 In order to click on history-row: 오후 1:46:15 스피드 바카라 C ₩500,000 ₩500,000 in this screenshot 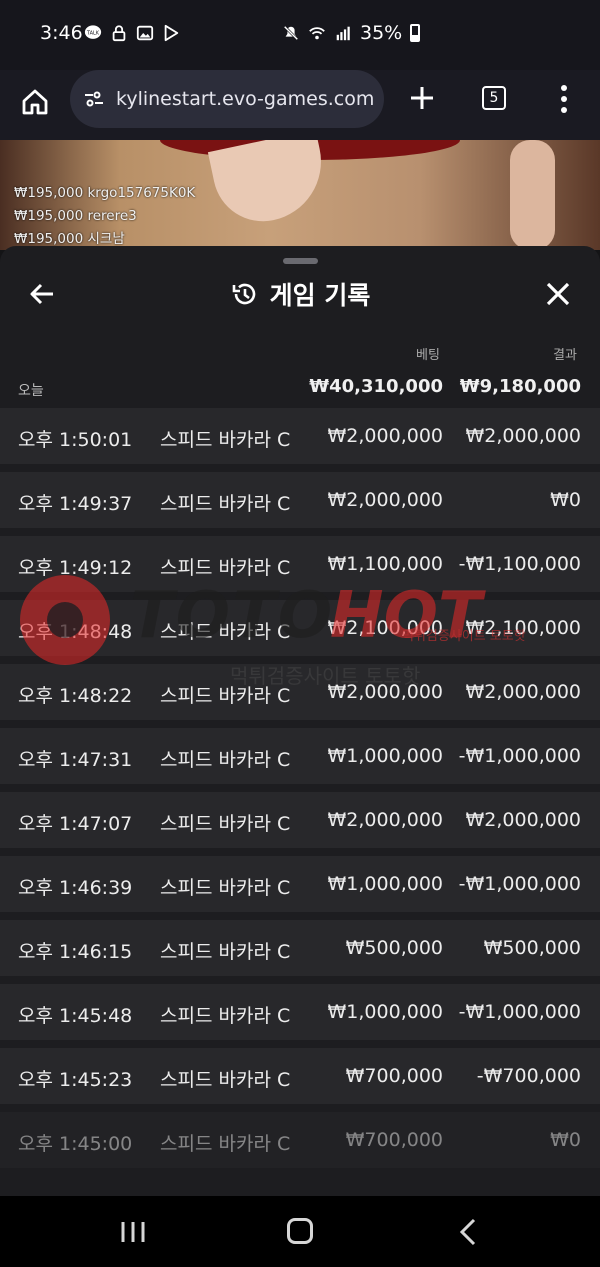, I will do `click(300, 948)`.